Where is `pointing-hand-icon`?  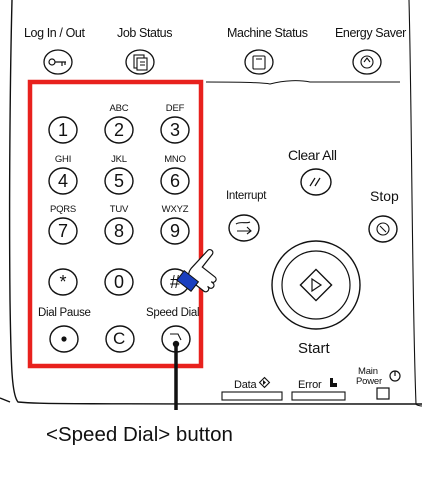
pointing-hand-icon is located at coordinates (196, 270).